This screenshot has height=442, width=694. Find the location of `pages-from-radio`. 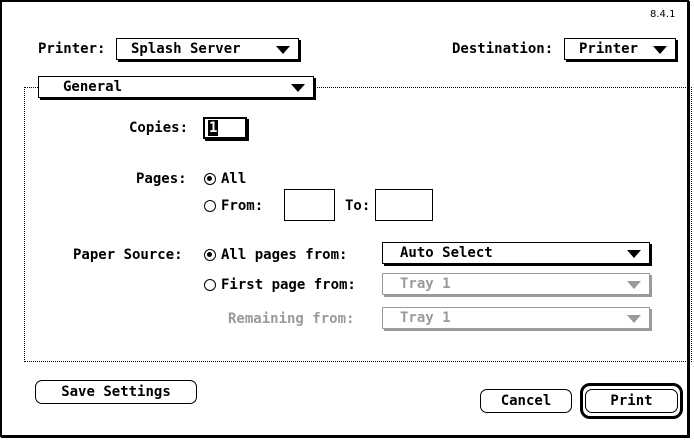

pages-from-radio is located at coordinates (210, 206).